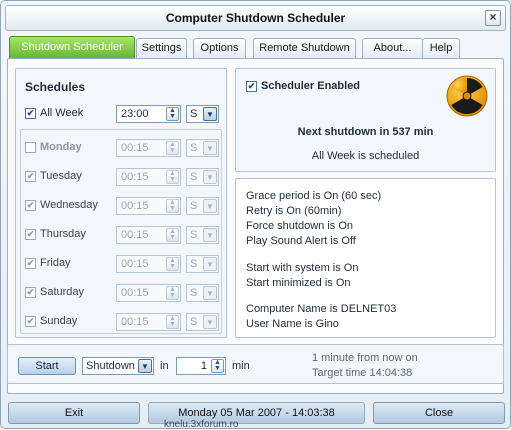  I want to click on schedule-note-text: All Week is scheduled, so click(365, 156).